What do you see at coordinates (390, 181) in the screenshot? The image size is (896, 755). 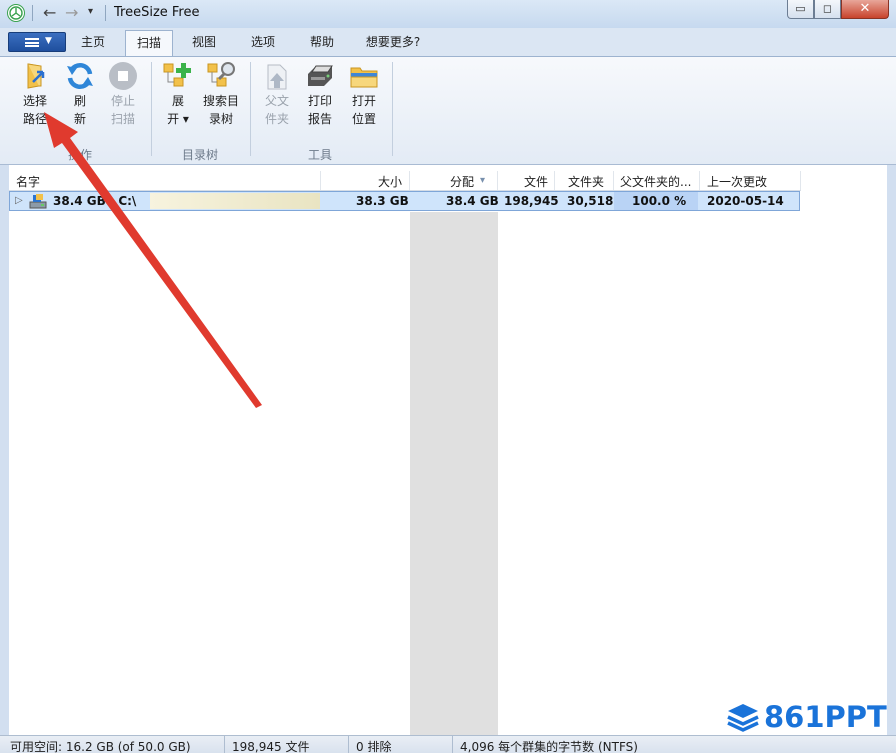 I see `column-header-size: 大小` at bounding box center [390, 181].